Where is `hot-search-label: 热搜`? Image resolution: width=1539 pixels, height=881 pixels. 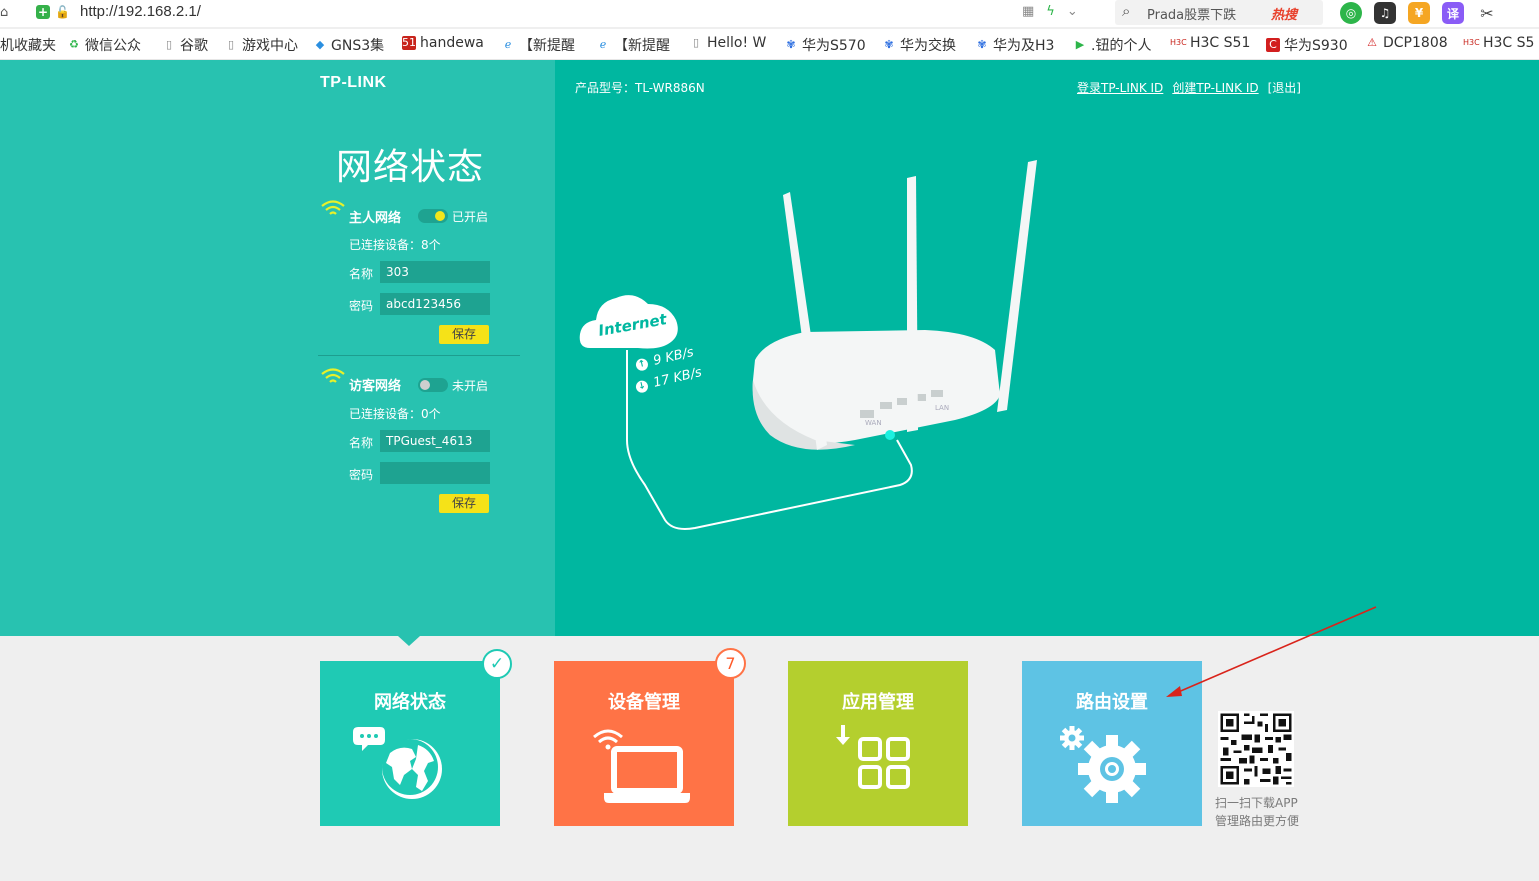 hot-search-label: 热搜 is located at coordinates (1284, 13).